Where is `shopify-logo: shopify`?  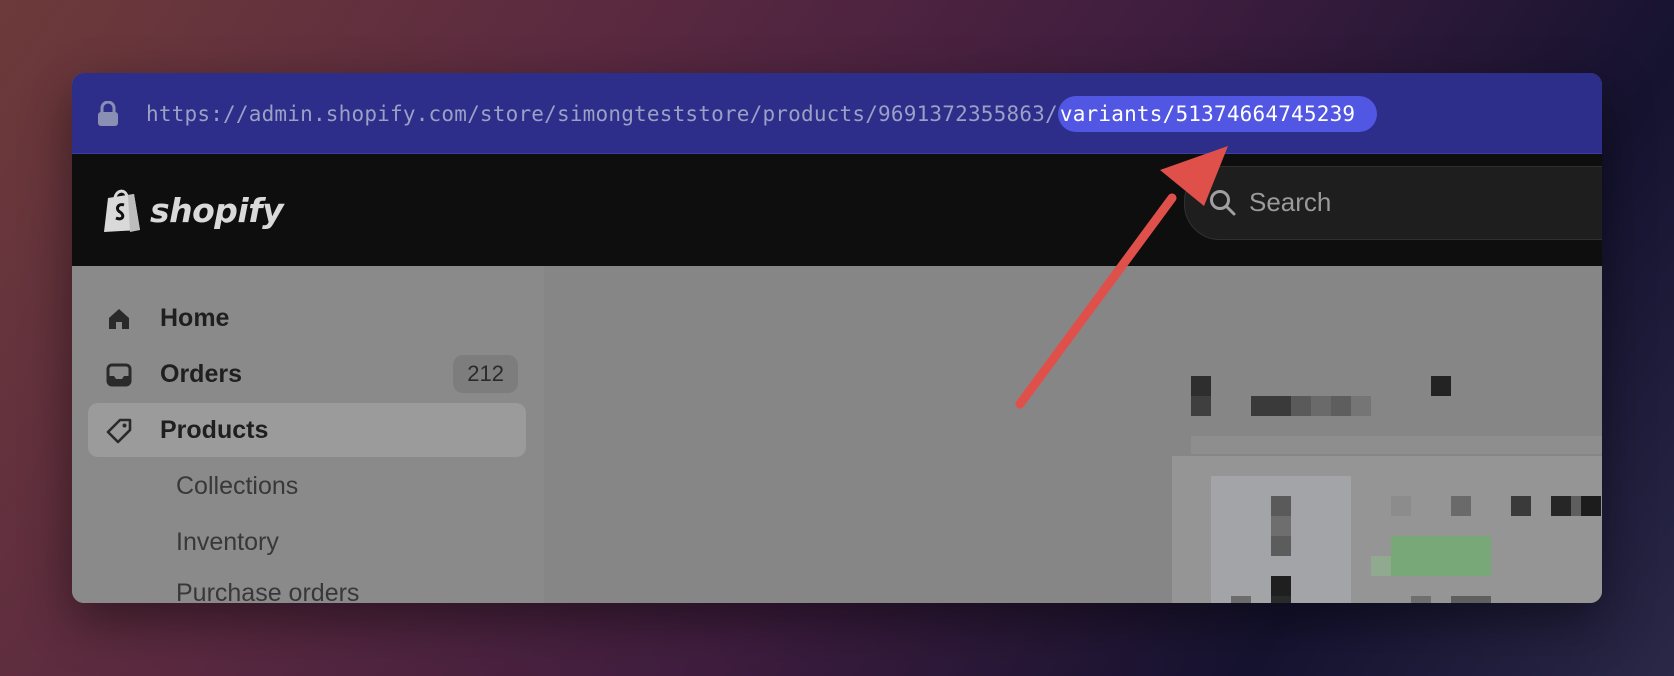 shopify-logo: shopify is located at coordinates (193, 210).